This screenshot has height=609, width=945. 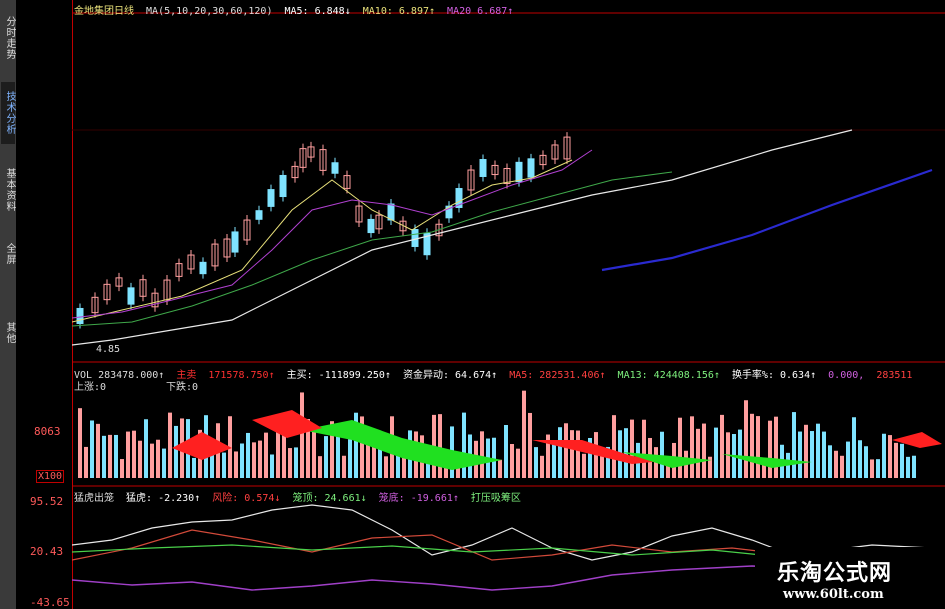 What do you see at coordinates (8, 190) in the screenshot?
I see `tab-fundamentals: 基本资料` at bounding box center [8, 190].